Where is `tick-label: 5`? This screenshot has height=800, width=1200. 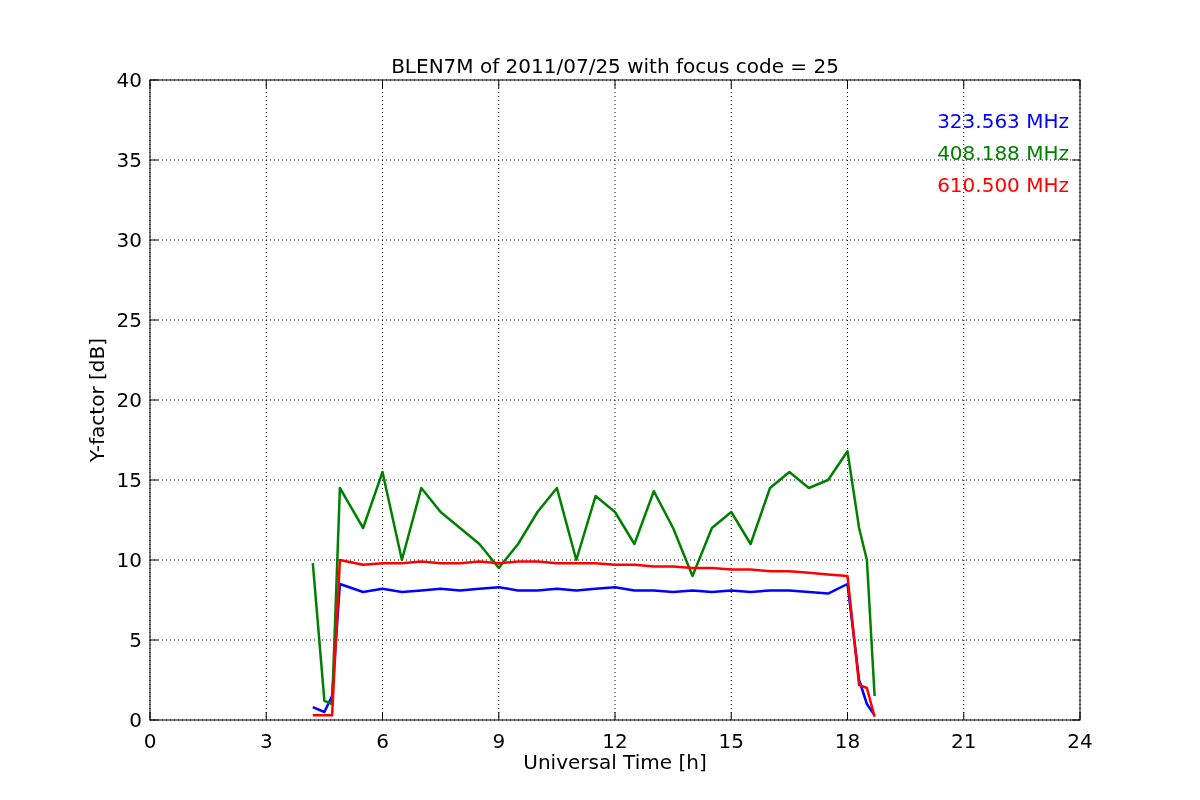
tick-label: 5 is located at coordinates (135, 640).